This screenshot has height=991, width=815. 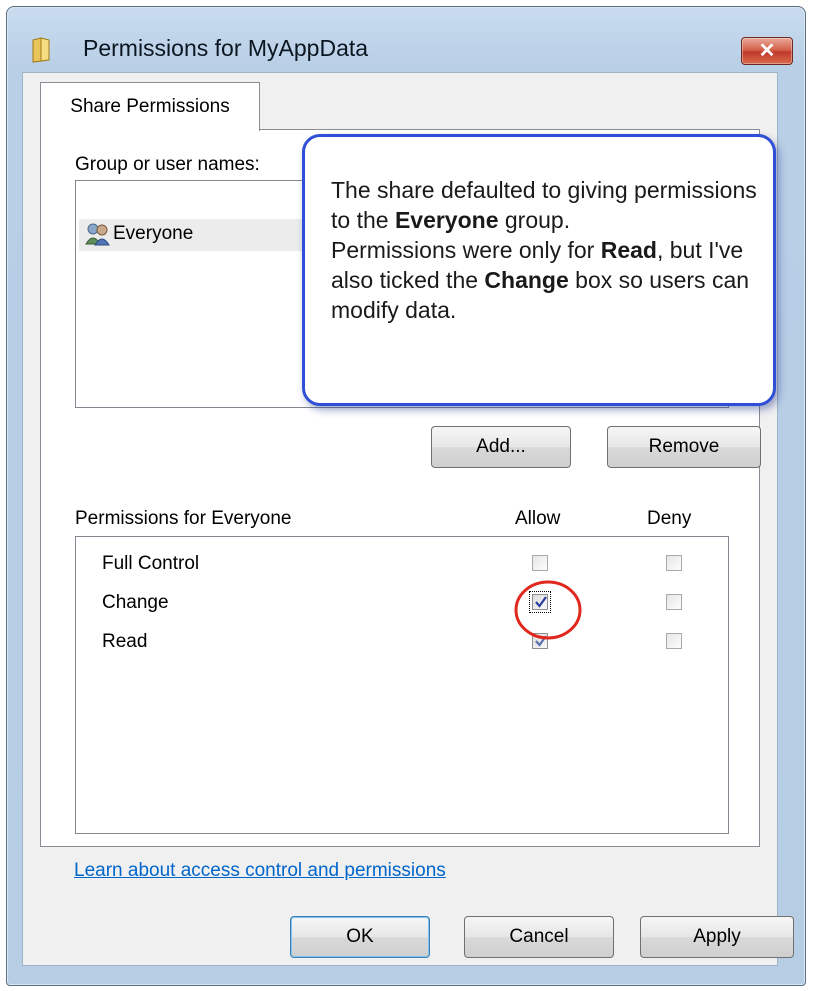 What do you see at coordinates (150, 106) in the screenshot?
I see `tab-share-permissions: Share Permissions` at bounding box center [150, 106].